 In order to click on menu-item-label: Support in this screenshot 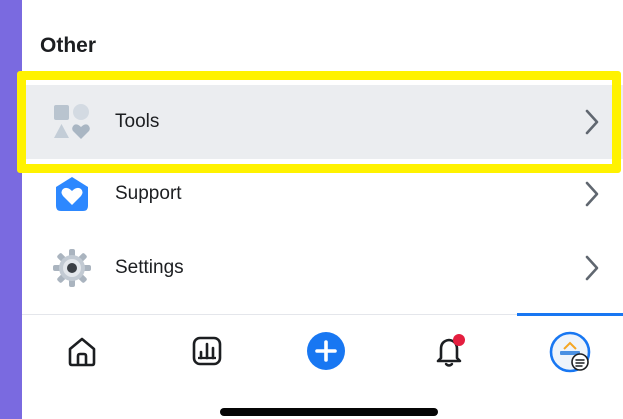, I will do `click(148, 193)`.